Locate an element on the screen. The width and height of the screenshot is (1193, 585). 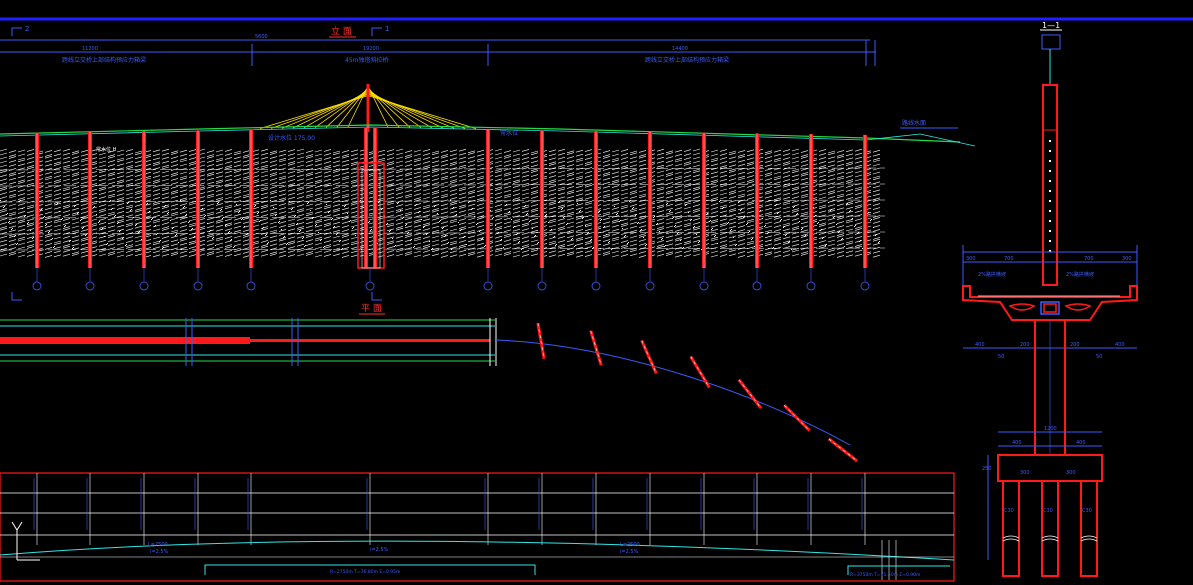
water-level-right: 常水位 is located at coordinates (509, 133).